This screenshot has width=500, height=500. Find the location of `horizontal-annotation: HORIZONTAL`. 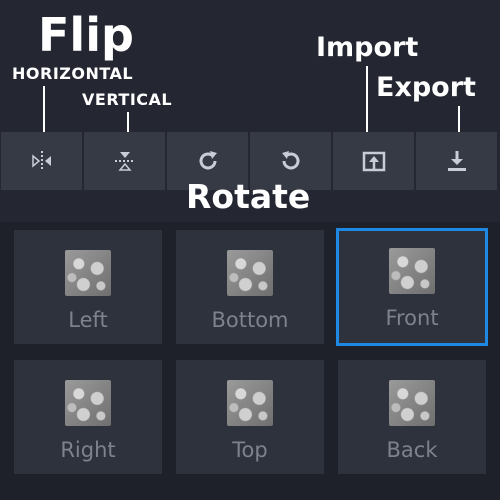

horizontal-annotation: HORIZONTAL is located at coordinates (73, 73).